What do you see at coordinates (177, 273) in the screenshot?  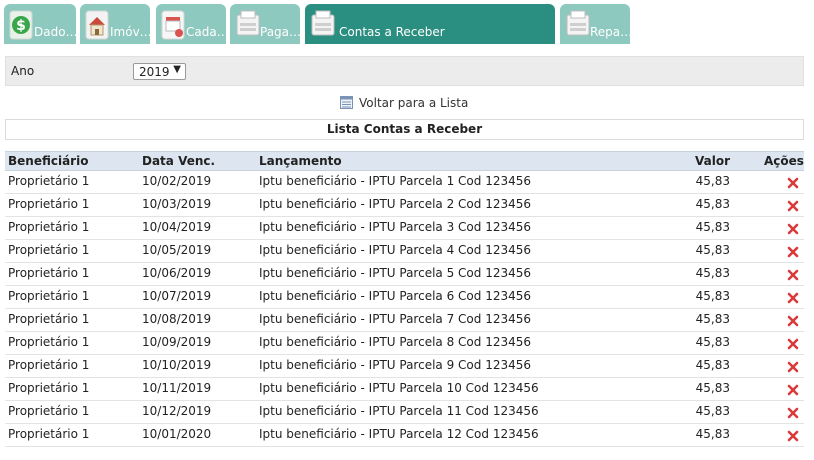 I see `due-date-cell: 10/06/2019` at bounding box center [177, 273].